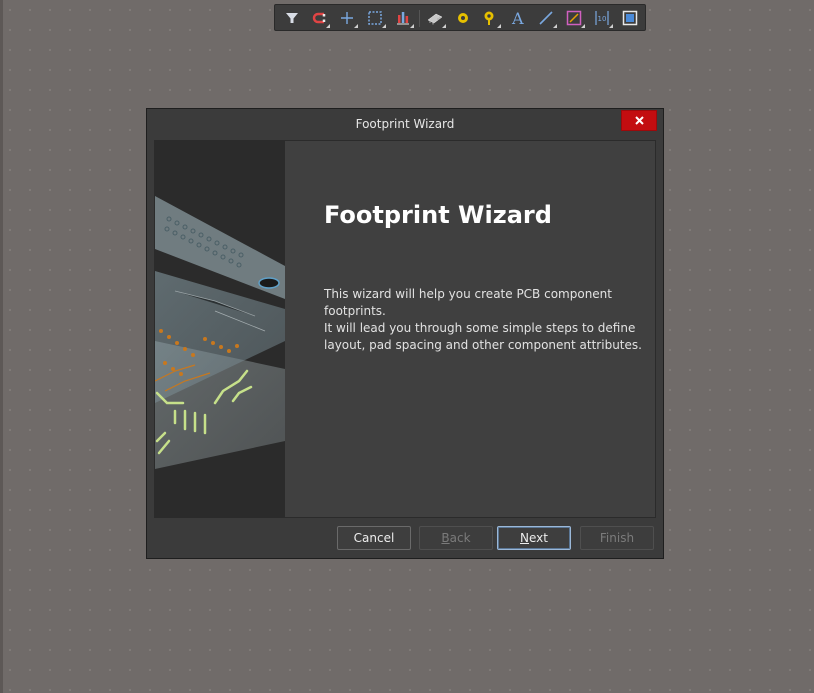  I want to click on dialog-titlebar: Footprint Wizard, so click(405, 124).